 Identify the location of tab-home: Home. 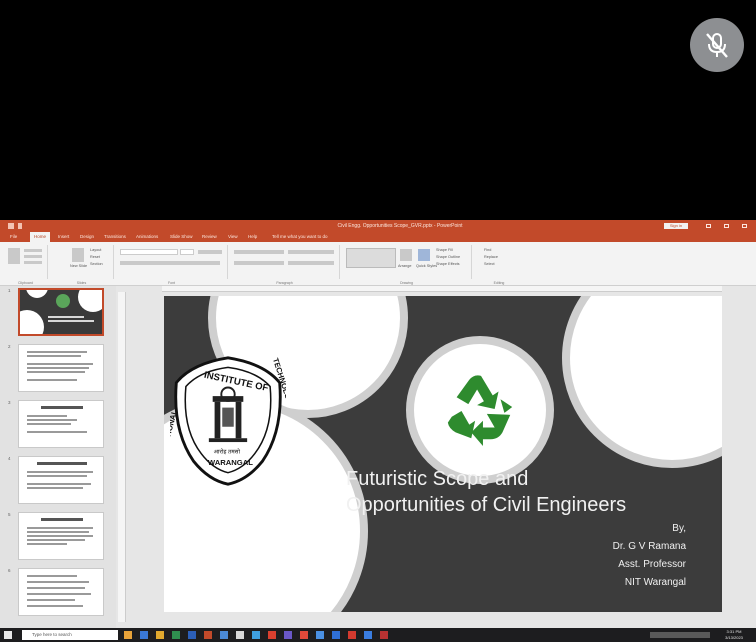
(40, 237).